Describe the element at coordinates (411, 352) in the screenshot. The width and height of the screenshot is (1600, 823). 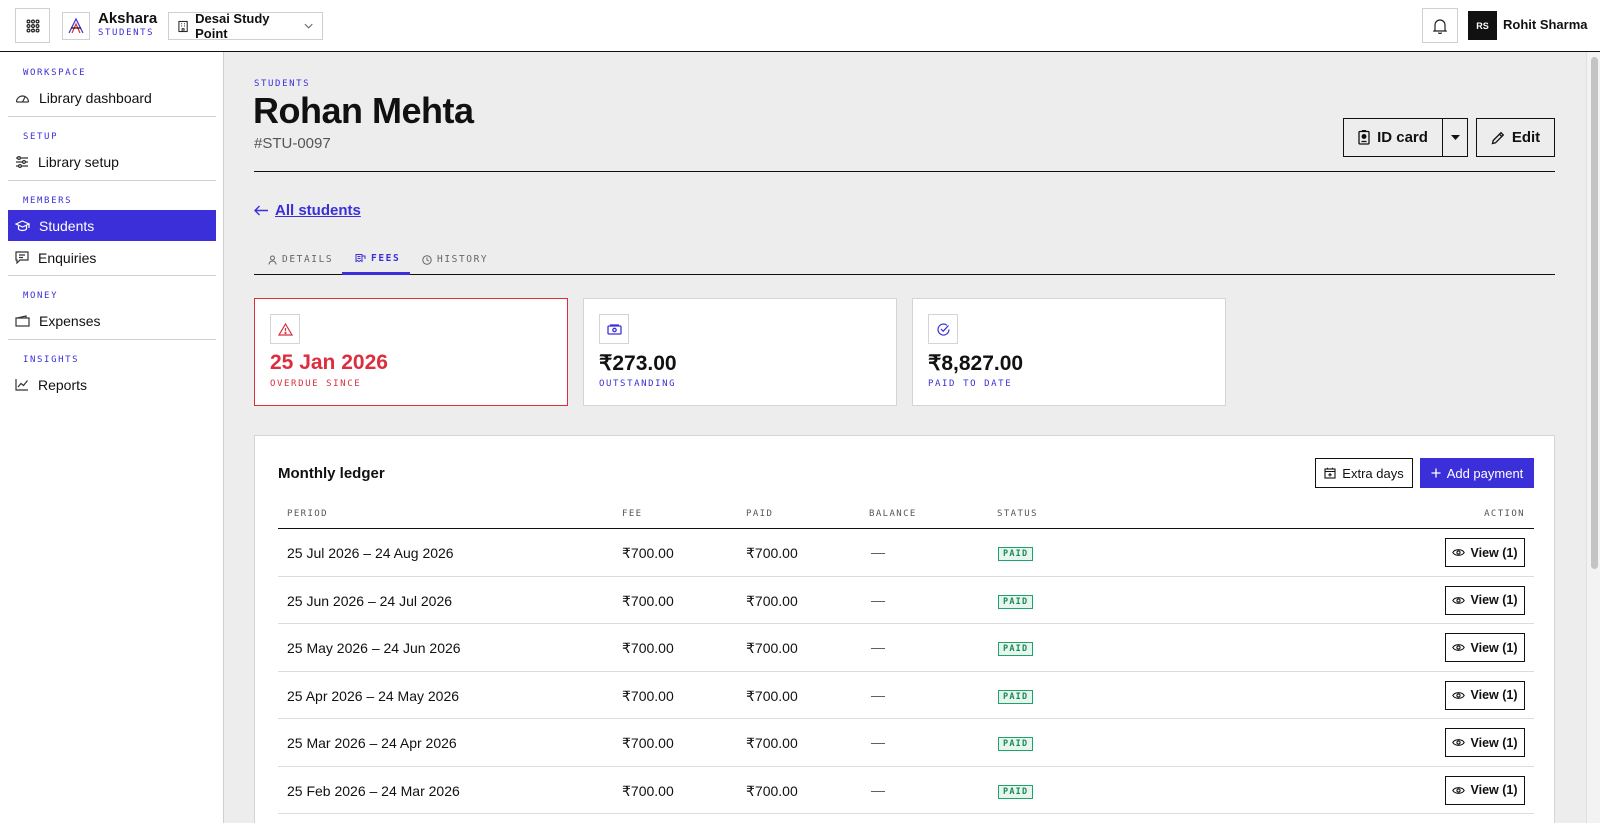
I see `overdue-card: 25 Jan 2026 OVERDUE SINCE` at that location.